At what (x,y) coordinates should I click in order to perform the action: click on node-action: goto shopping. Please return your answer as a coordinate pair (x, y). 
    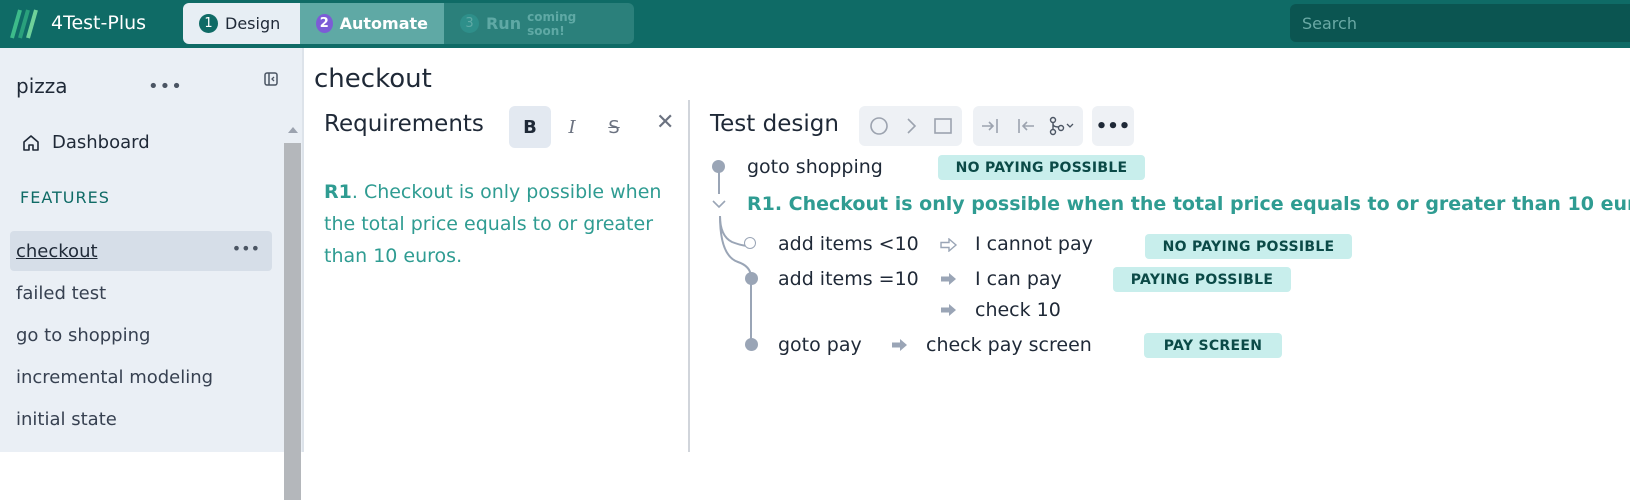
    Looking at the image, I should click on (815, 167).